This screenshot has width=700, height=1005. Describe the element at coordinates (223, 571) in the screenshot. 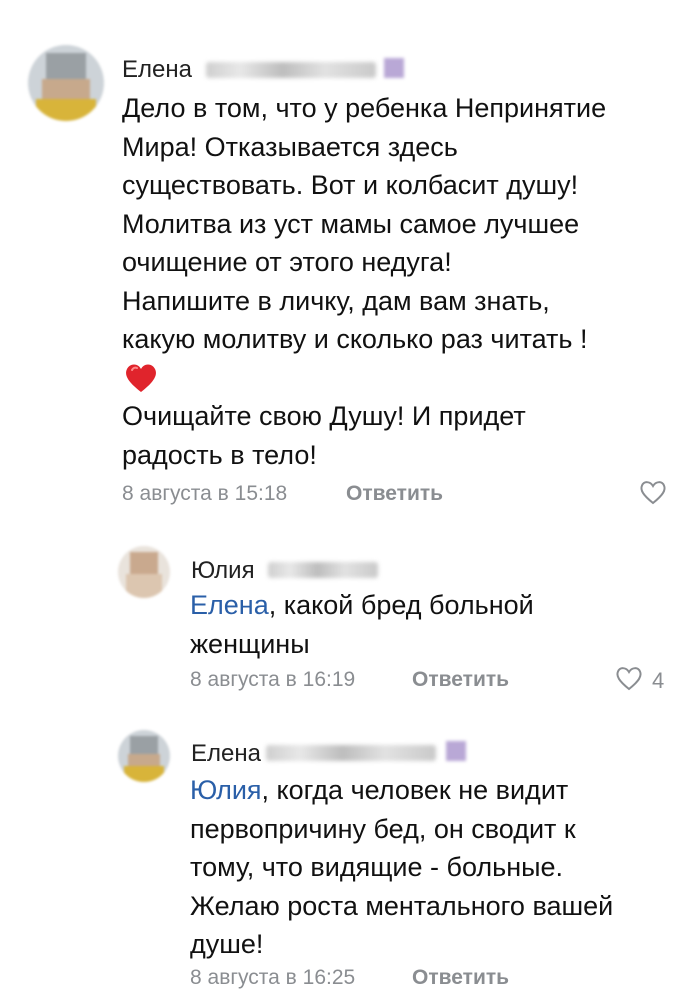

I see `author-name: Юлия` at that location.